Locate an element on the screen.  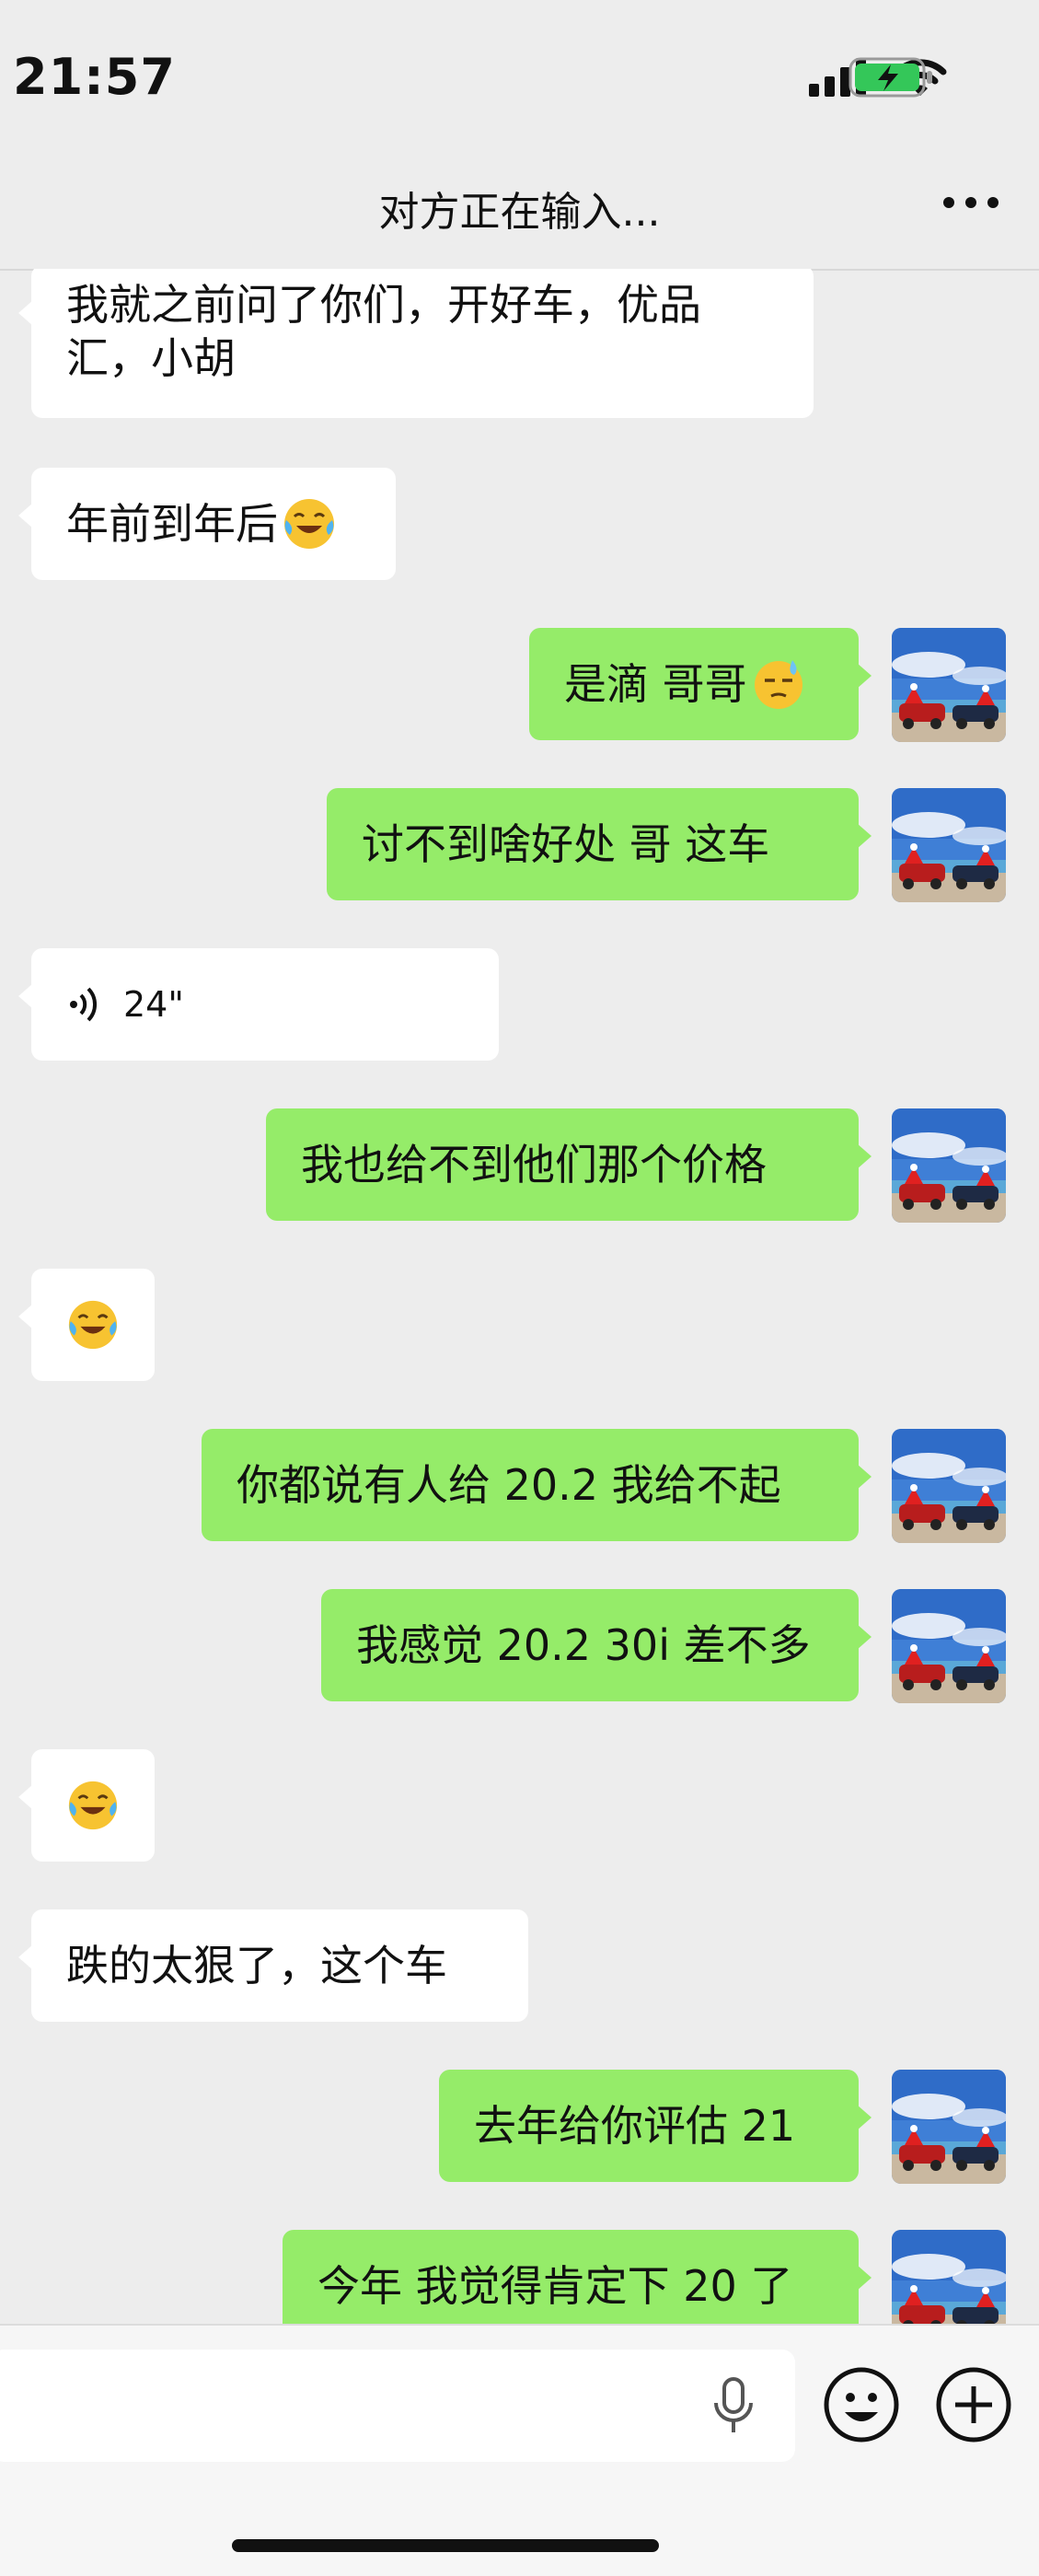
message-bubble: 去年给你评估 21 is located at coordinates (655, 2126).